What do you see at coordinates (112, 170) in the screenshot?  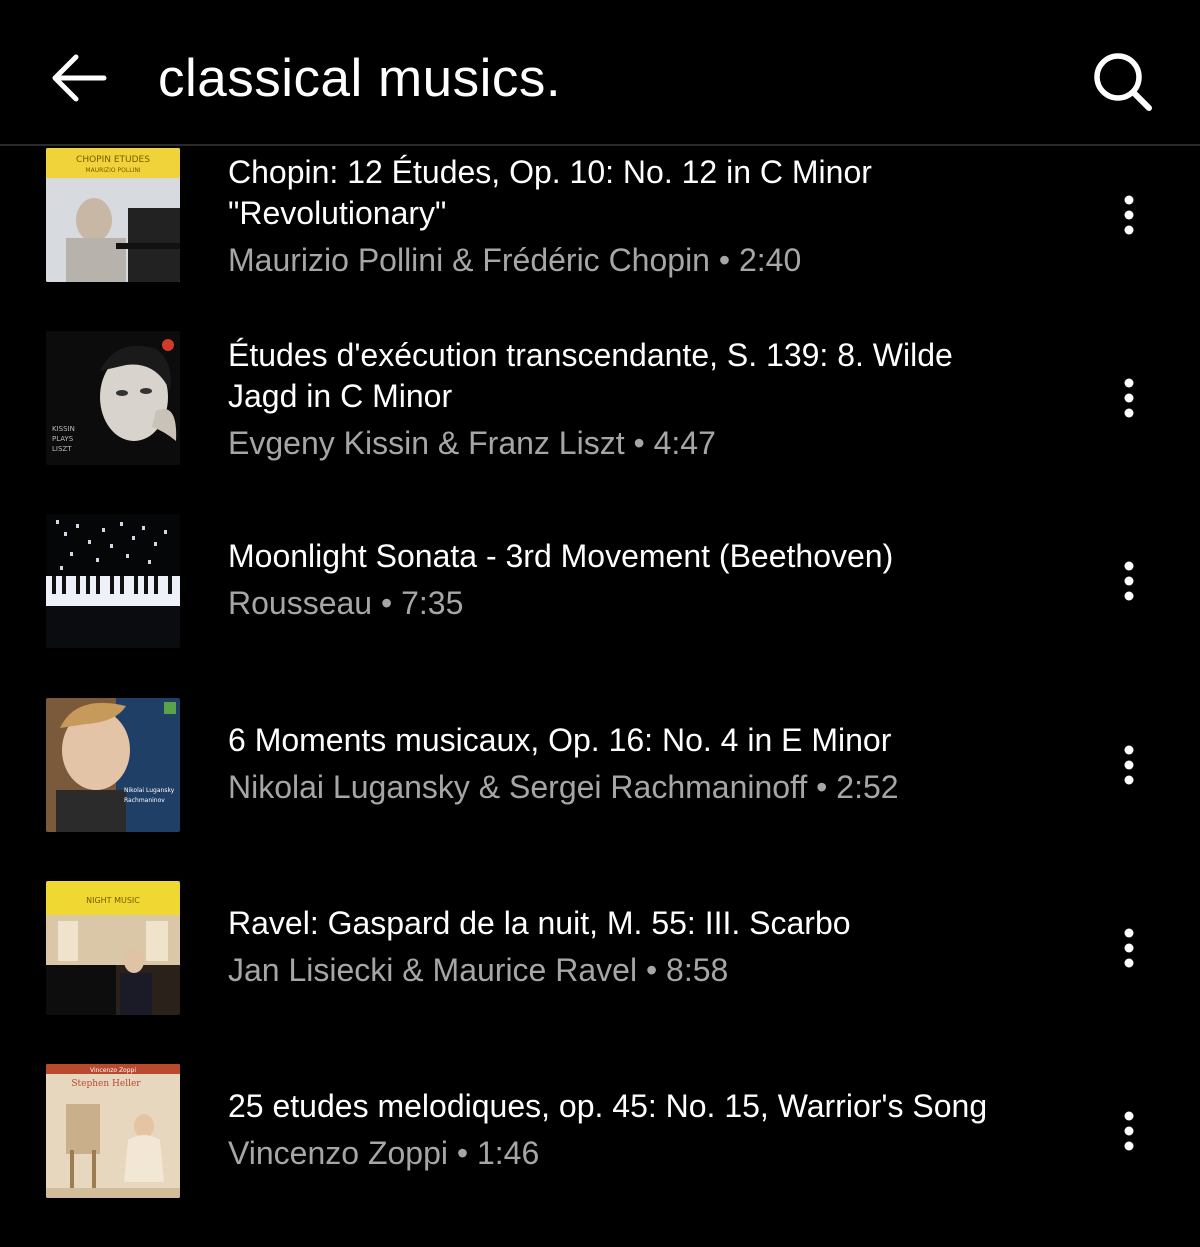 I see `svg-text: MAURIZIO POLLINI` at bounding box center [112, 170].